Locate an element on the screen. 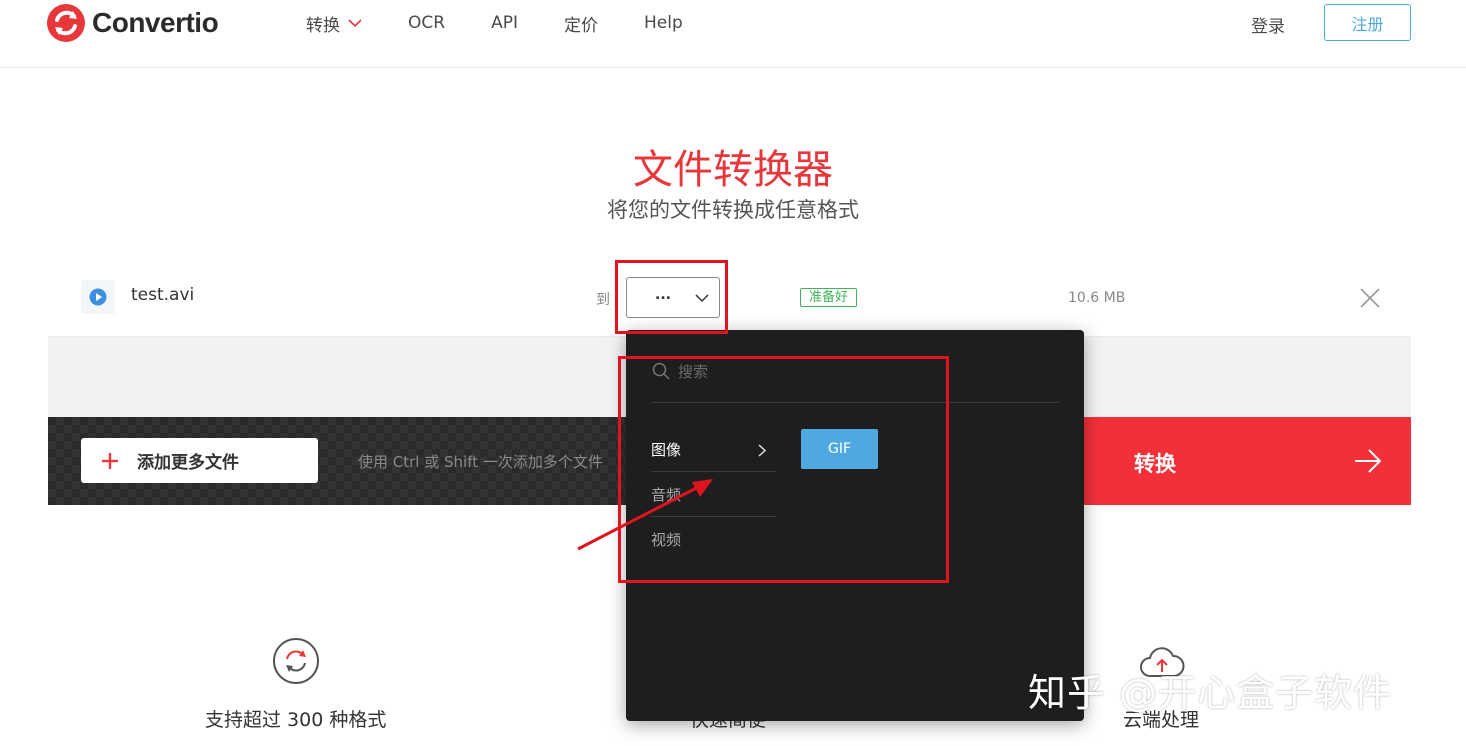 This screenshot has height=746, width=1466. add-more-files-label: 添加更多文件 is located at coordinates (188, 463).